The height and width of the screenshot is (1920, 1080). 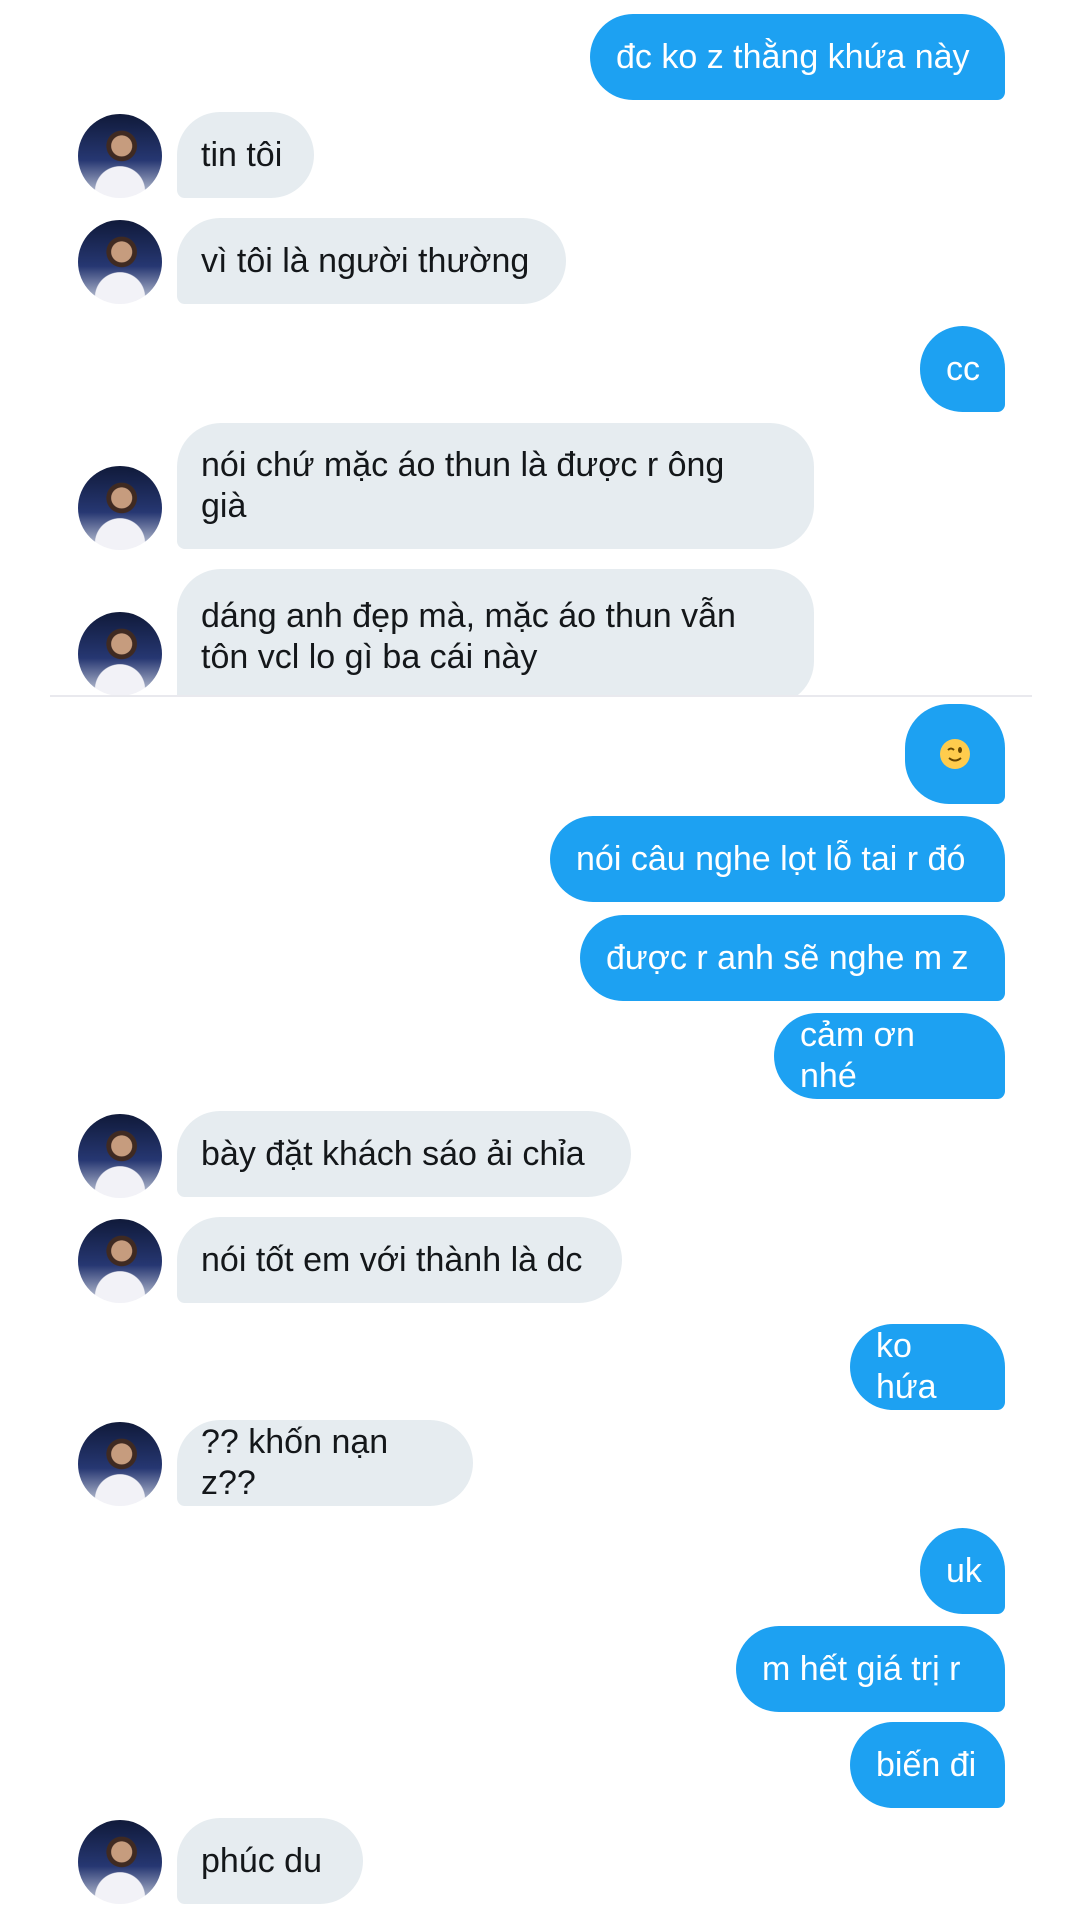 I want to click on incoming-message-bubble: bày đặt khách sáo ải chỉa, so click(x=404, y=1154).